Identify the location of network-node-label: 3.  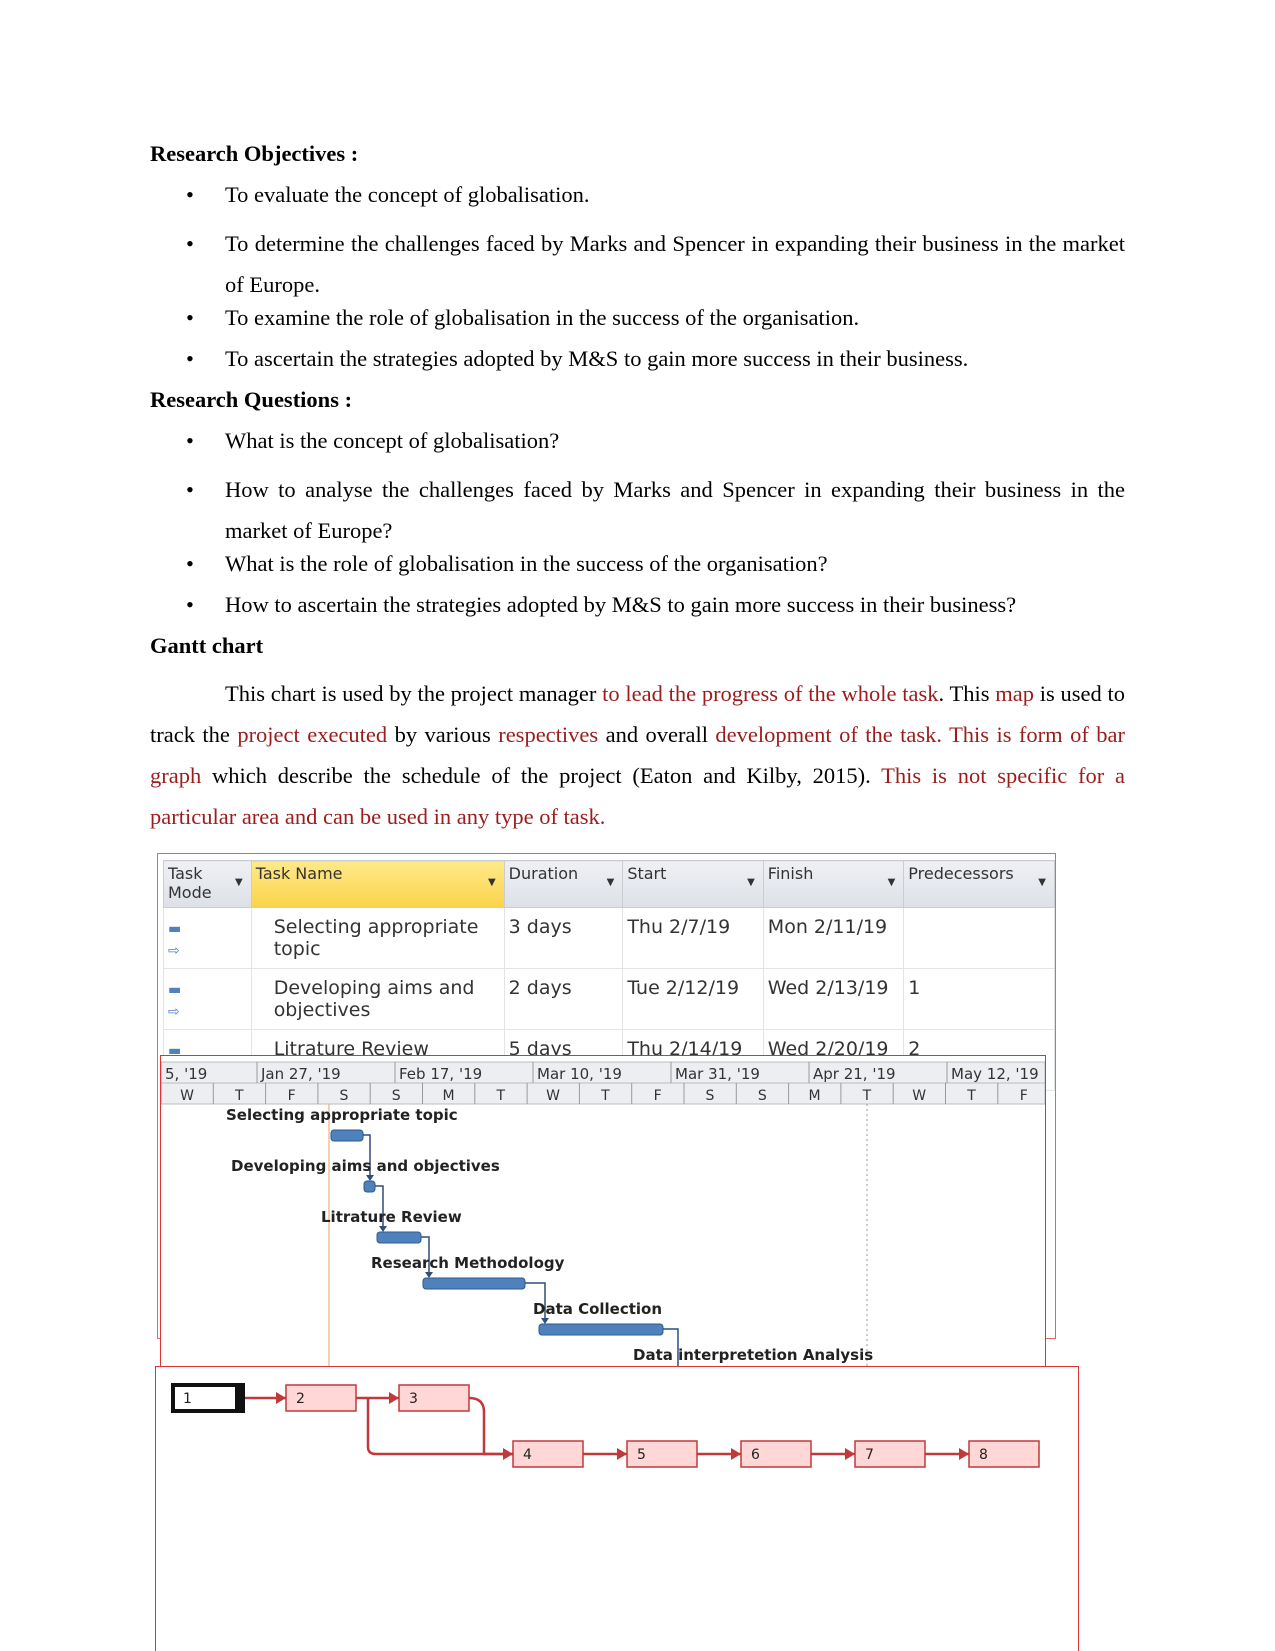
(413, 1399).